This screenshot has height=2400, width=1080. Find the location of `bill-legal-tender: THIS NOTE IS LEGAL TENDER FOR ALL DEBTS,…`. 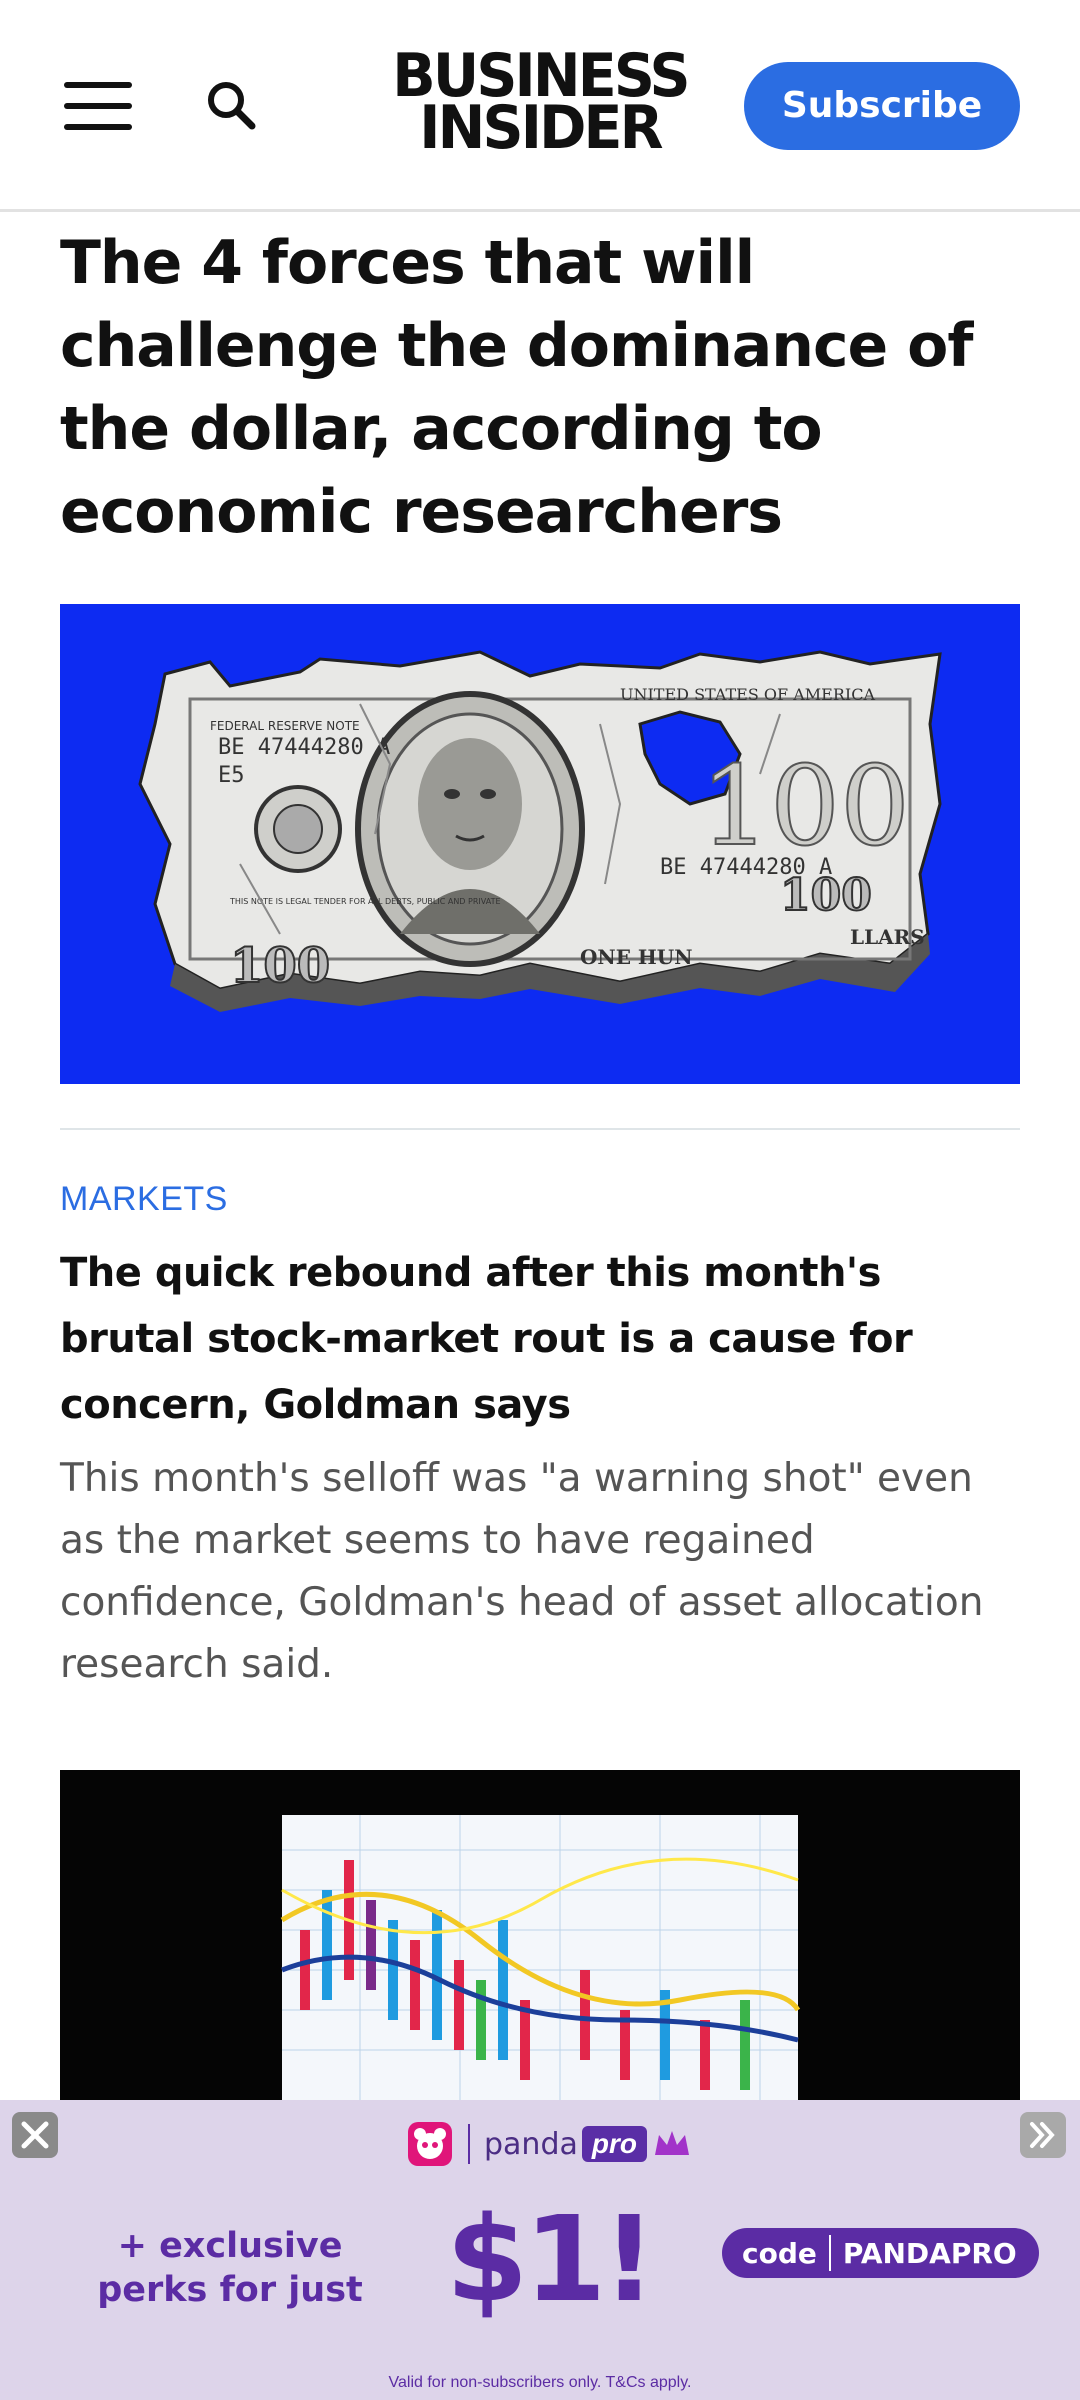

bill-legal-tender: THIS NOTE IS LEGAL TENDER FOR ALL DEBTS,… is located at coordinates (365, 901).